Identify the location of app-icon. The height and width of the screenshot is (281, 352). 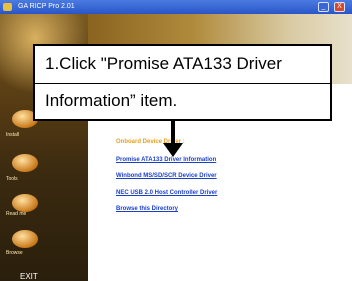
(7, 7).